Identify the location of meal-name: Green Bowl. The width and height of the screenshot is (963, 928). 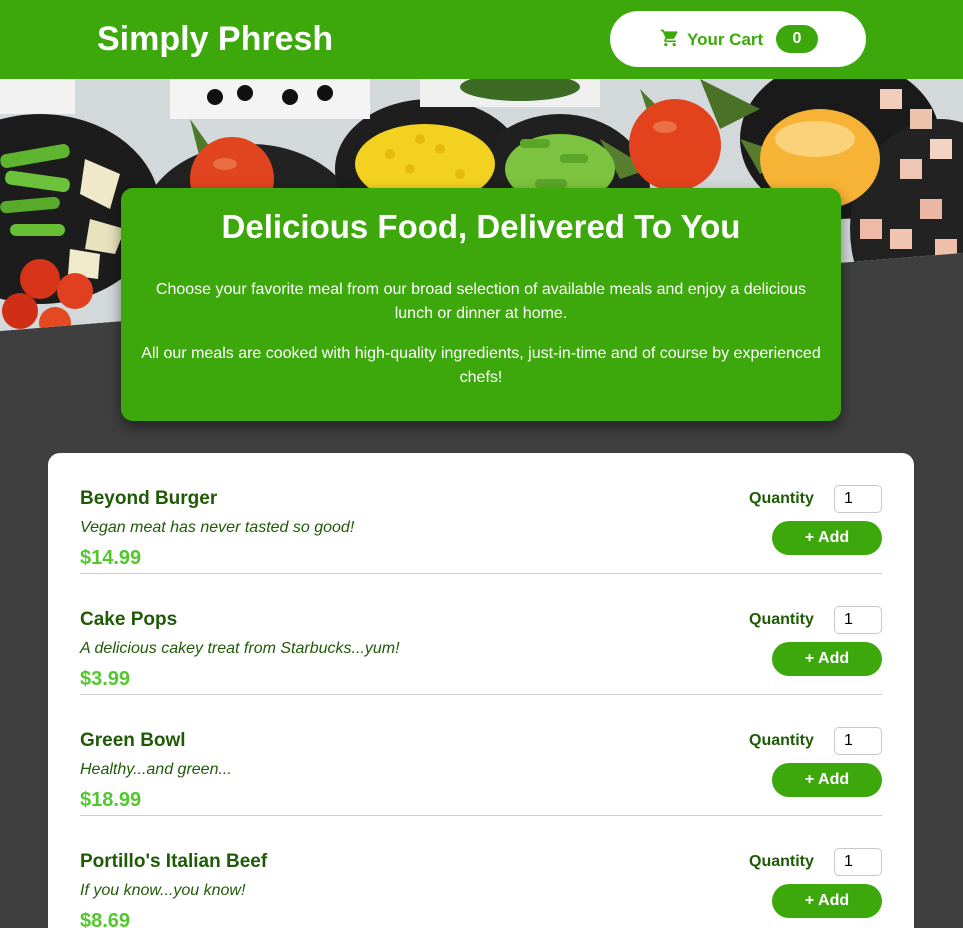
(133, 740).